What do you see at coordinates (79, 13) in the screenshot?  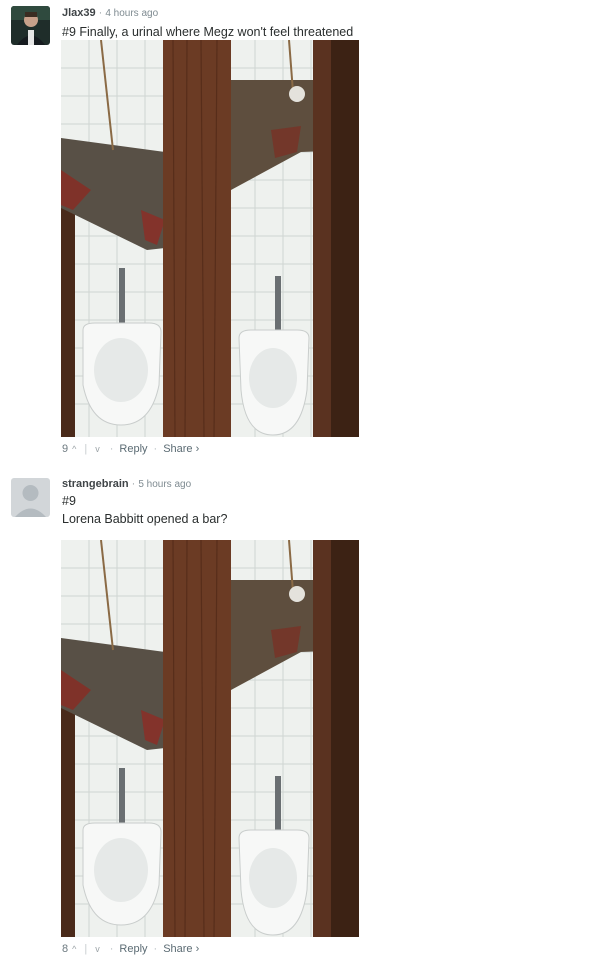 I see `author-name: Jlax39` at bounding box center [79, 13].